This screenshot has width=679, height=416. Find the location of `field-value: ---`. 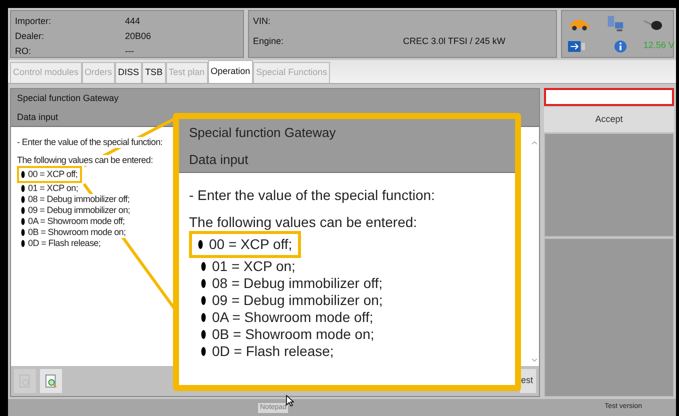

field-value: --- is located at coordinates (130, 51).